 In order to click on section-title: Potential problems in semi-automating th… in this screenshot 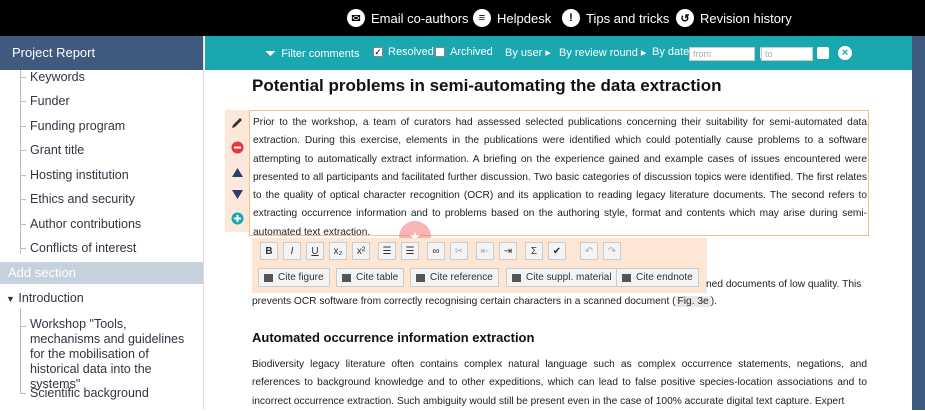, I will do `click(487, 85)`.